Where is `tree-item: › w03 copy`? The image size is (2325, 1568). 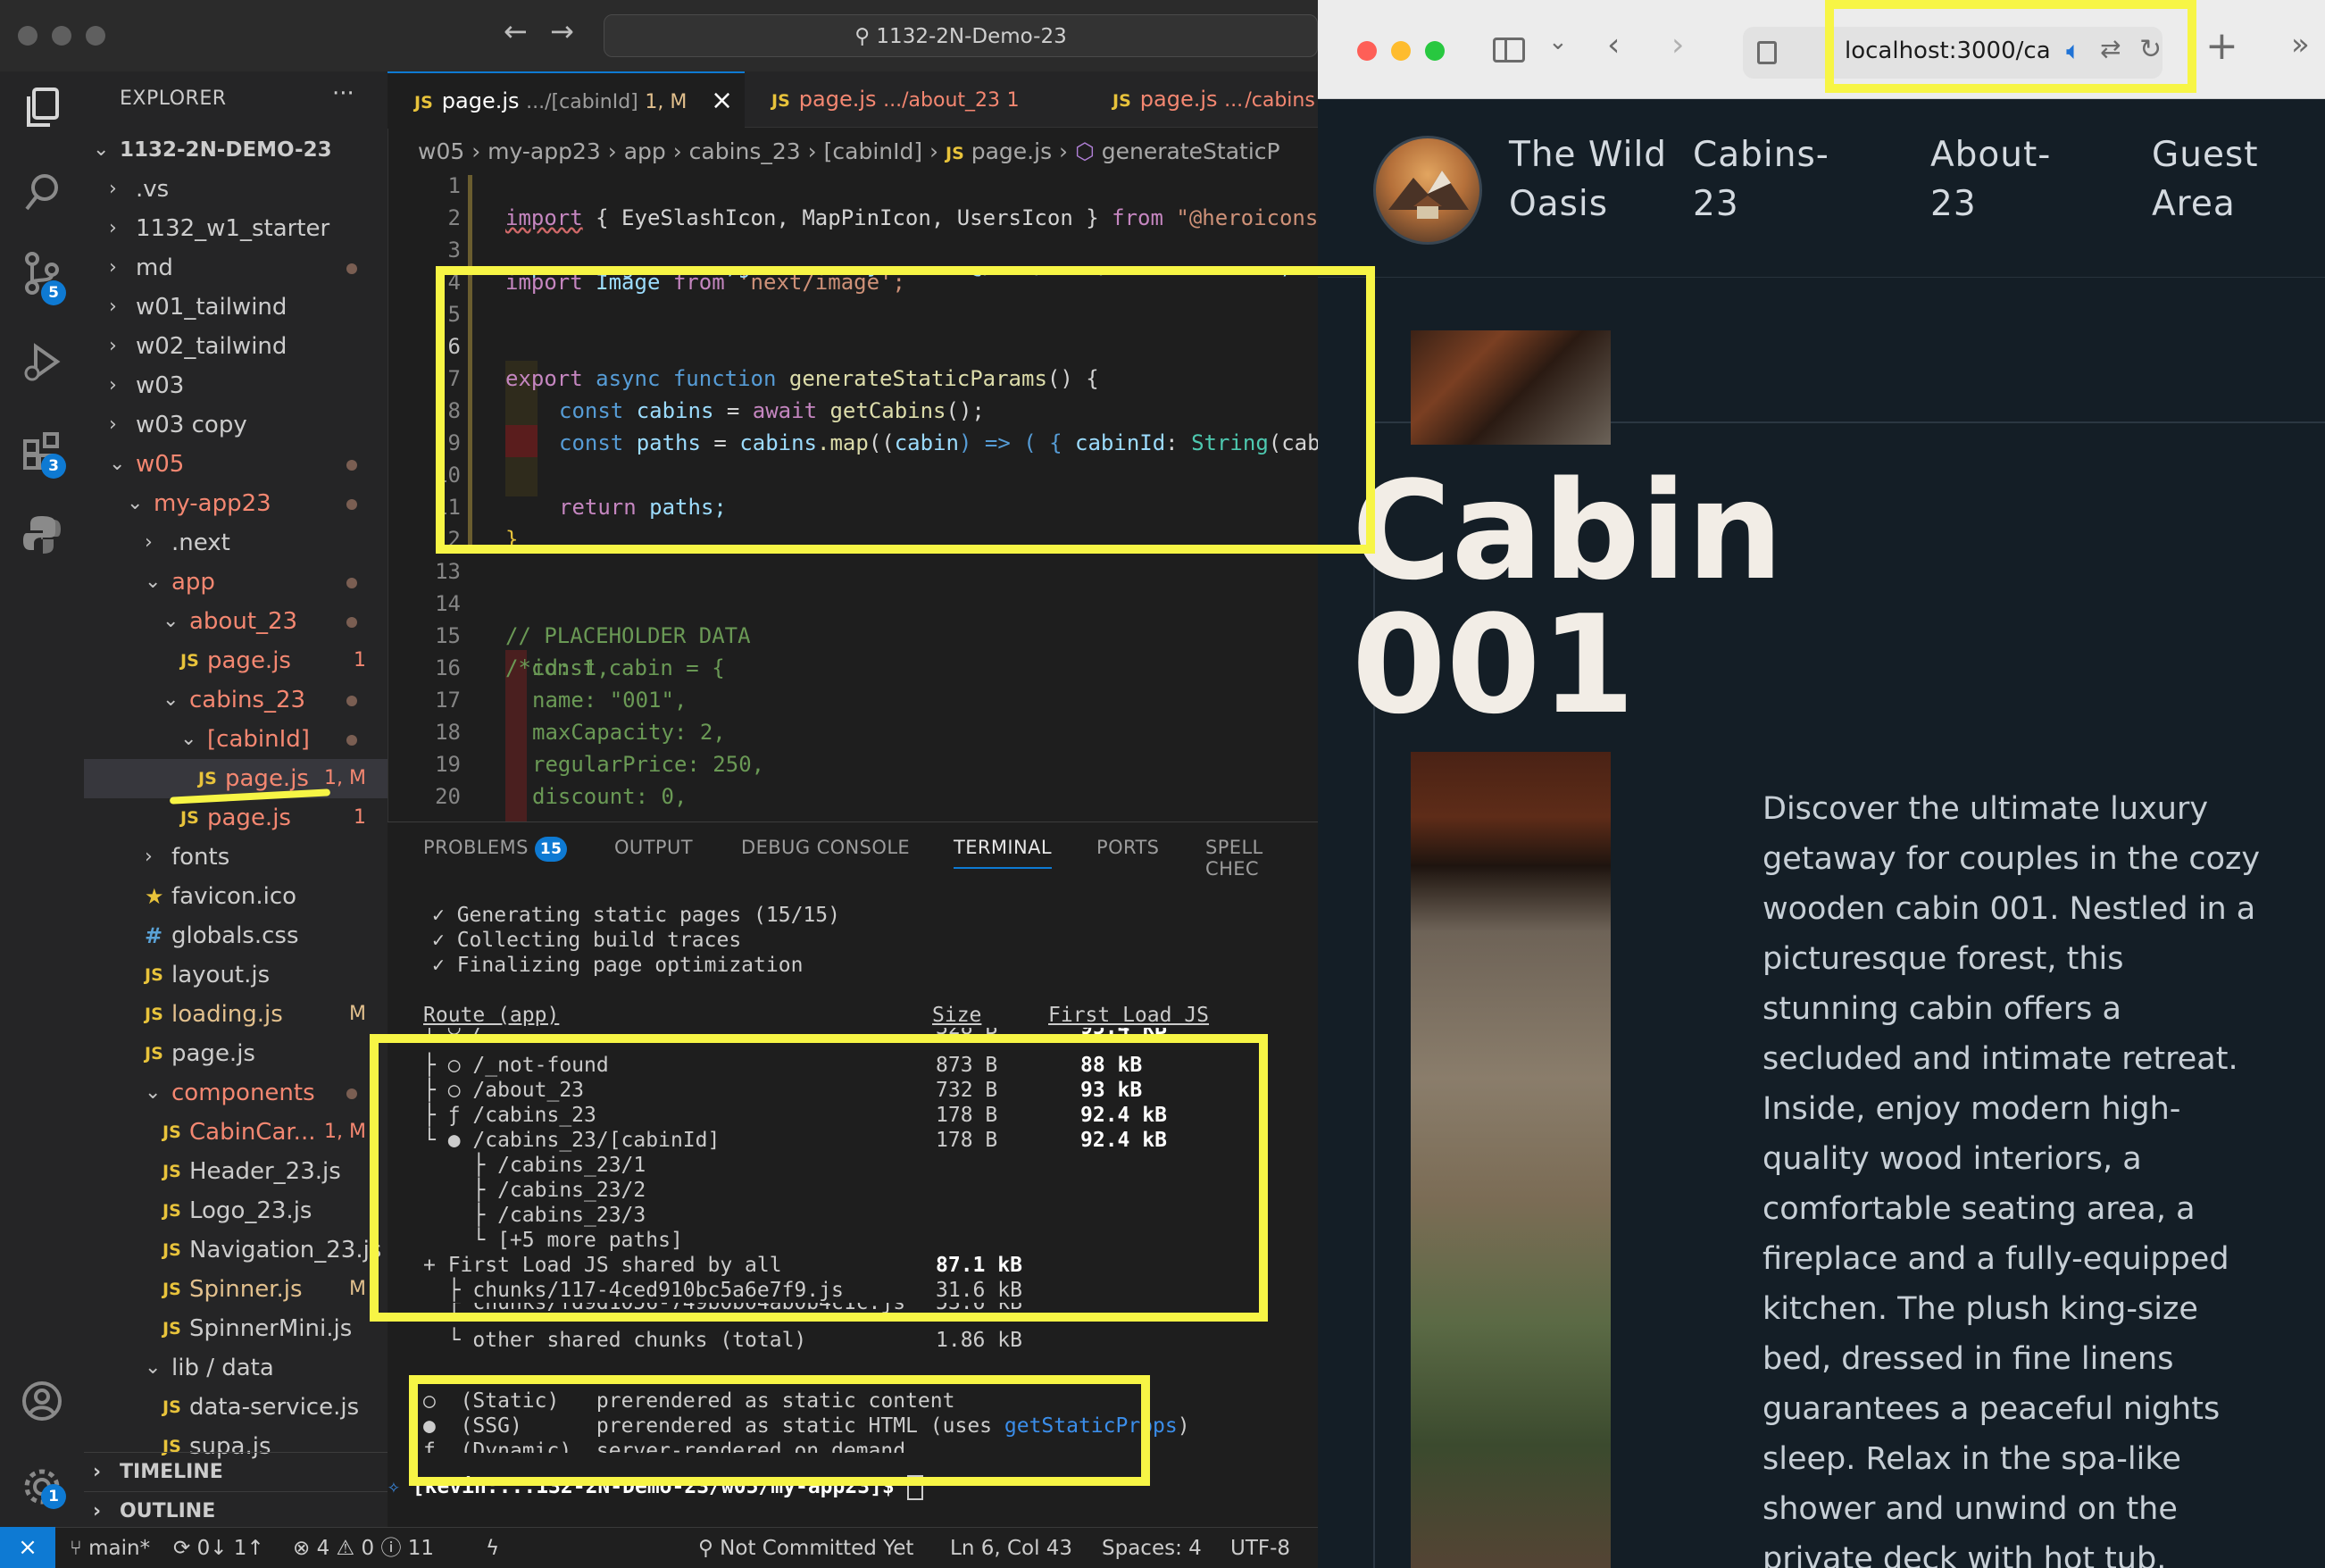 tree-item: › w03 copy is located at coordinates (236, 425).